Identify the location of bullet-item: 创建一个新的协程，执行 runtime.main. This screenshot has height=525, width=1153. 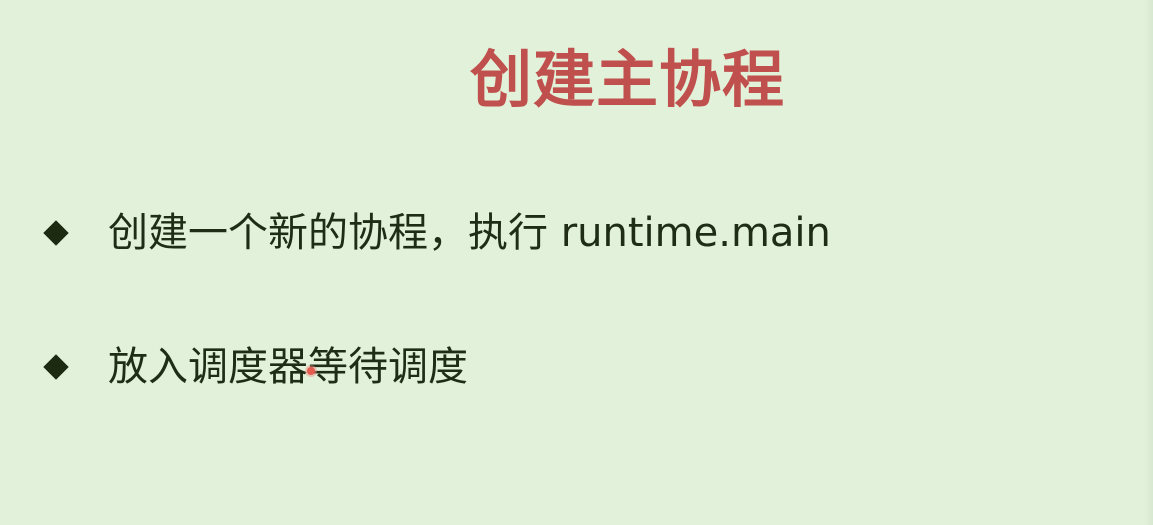
(488, 233).